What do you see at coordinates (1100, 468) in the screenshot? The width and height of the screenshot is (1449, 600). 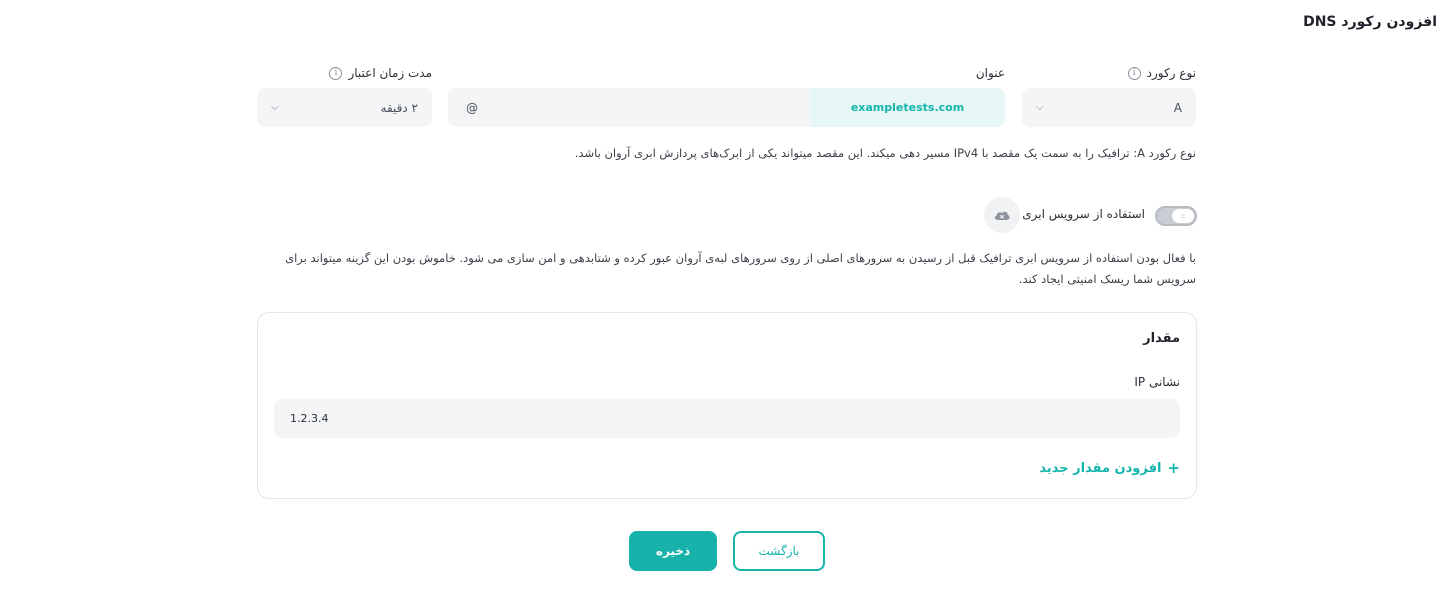 I see `add-value-label: افزودن مقدار جدید` at bounding box center [1100, 468].